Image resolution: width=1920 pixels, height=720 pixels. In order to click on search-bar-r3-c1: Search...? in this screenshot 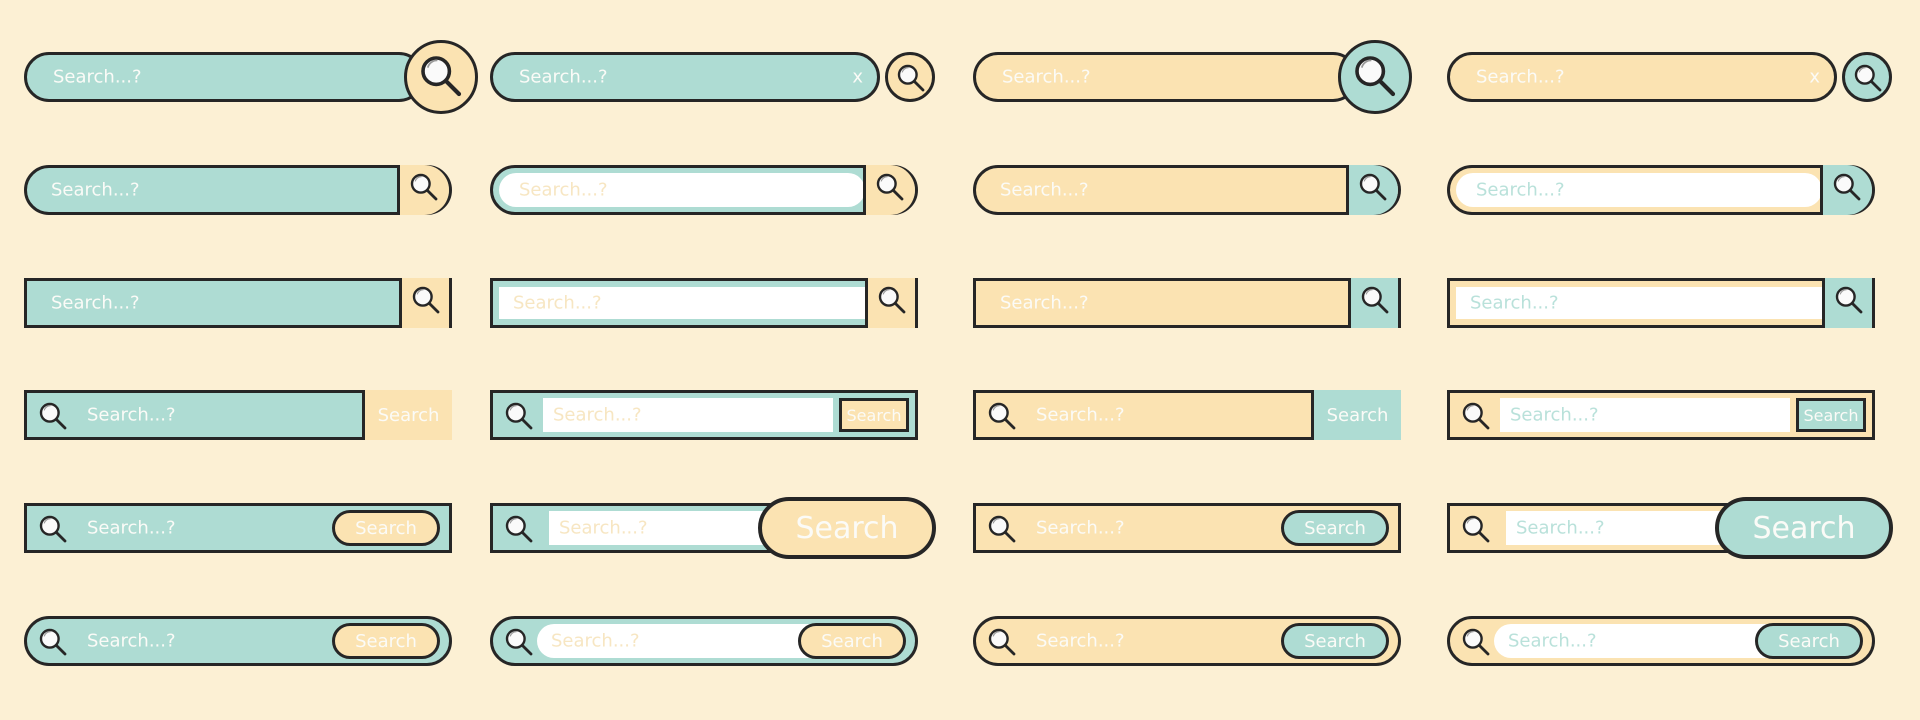, I will do `click(238, 303)`.